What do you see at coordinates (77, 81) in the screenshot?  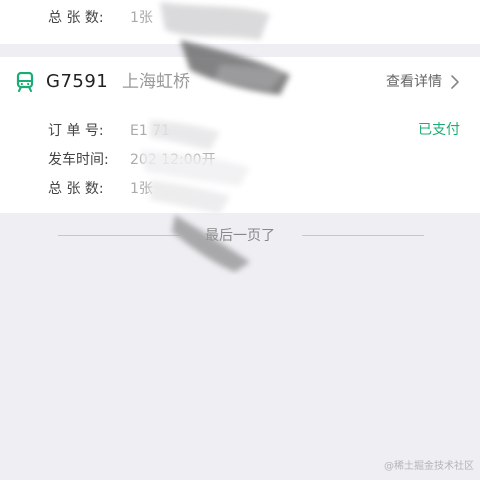 I see `train-number: G7591` at bounding box center [77, 81].